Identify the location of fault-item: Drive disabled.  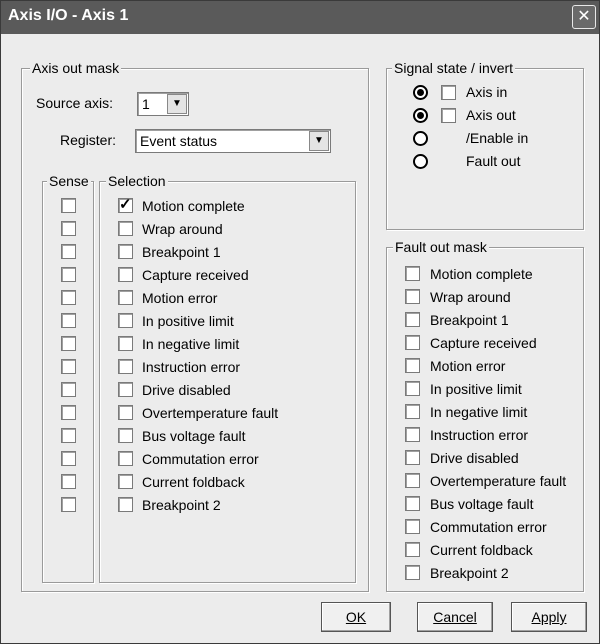
(484, 458).